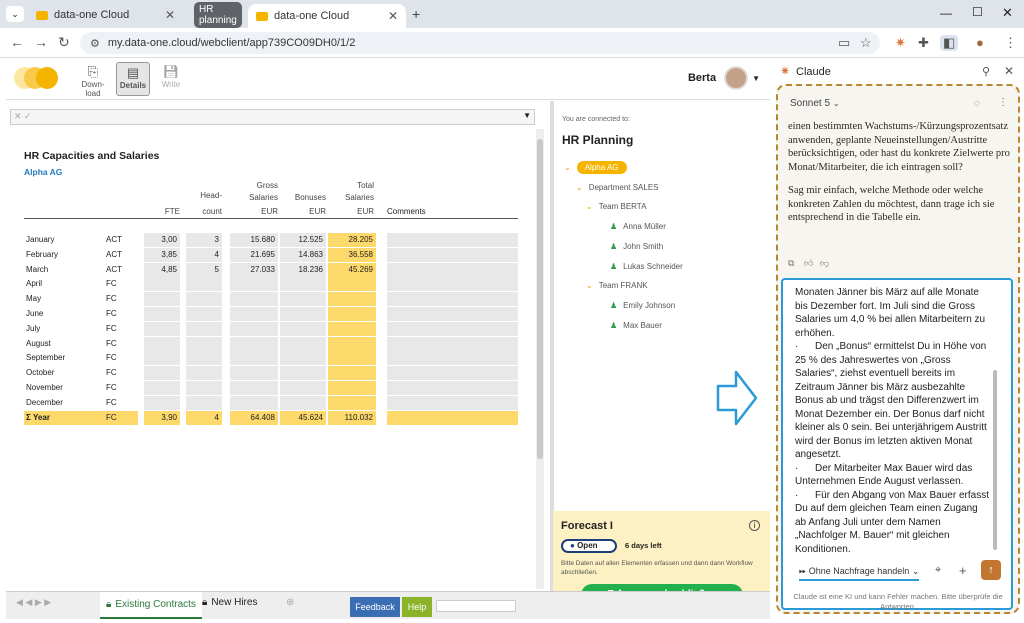 The width and height of the screenshot is (1024, 623). What do you see at coordinates (815, 103) in the screenshot?
I see `model-selector: Sonnet 5 ⌄` at bounding box center [815, 103].